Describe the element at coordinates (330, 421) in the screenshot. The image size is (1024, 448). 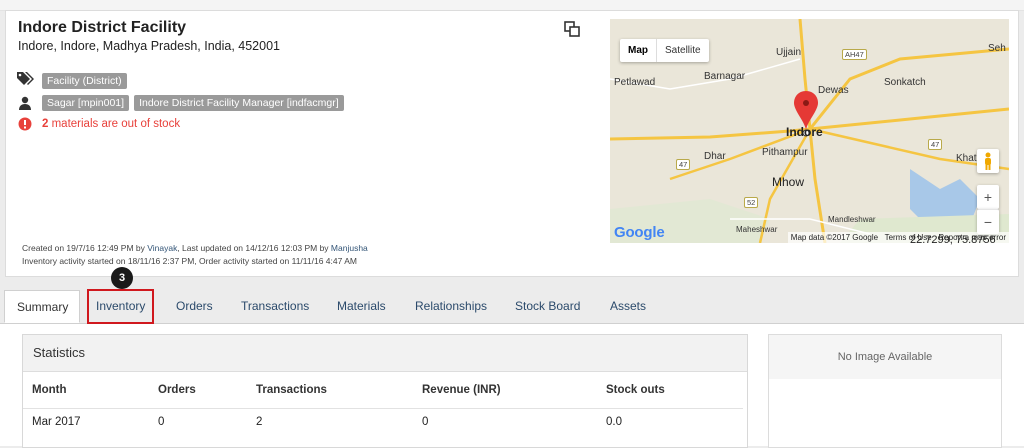
I see `cell-transactions: 2` at that location.